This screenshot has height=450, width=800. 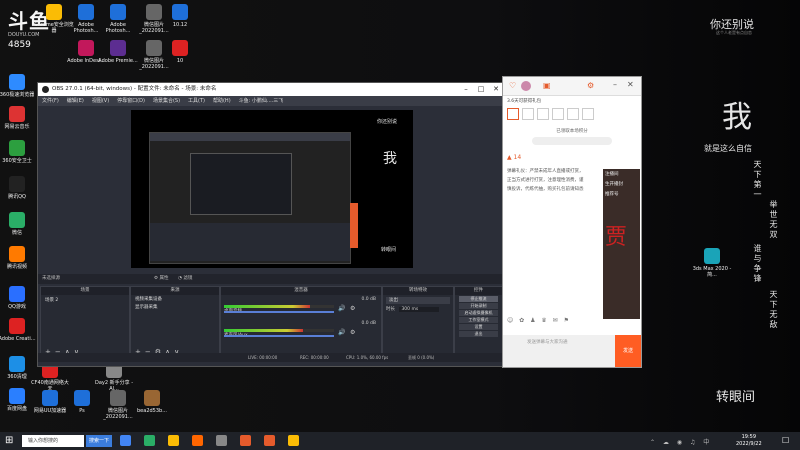 I want to click on gift-icon: ▣, so click(x=547, y=85).